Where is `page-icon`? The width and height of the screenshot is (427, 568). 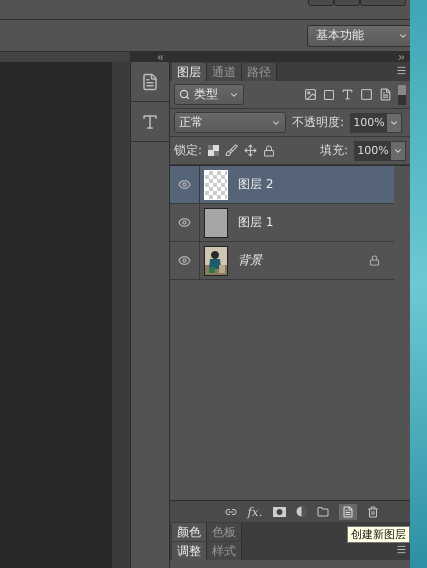 page-icon is located at coordinates (348, 512).